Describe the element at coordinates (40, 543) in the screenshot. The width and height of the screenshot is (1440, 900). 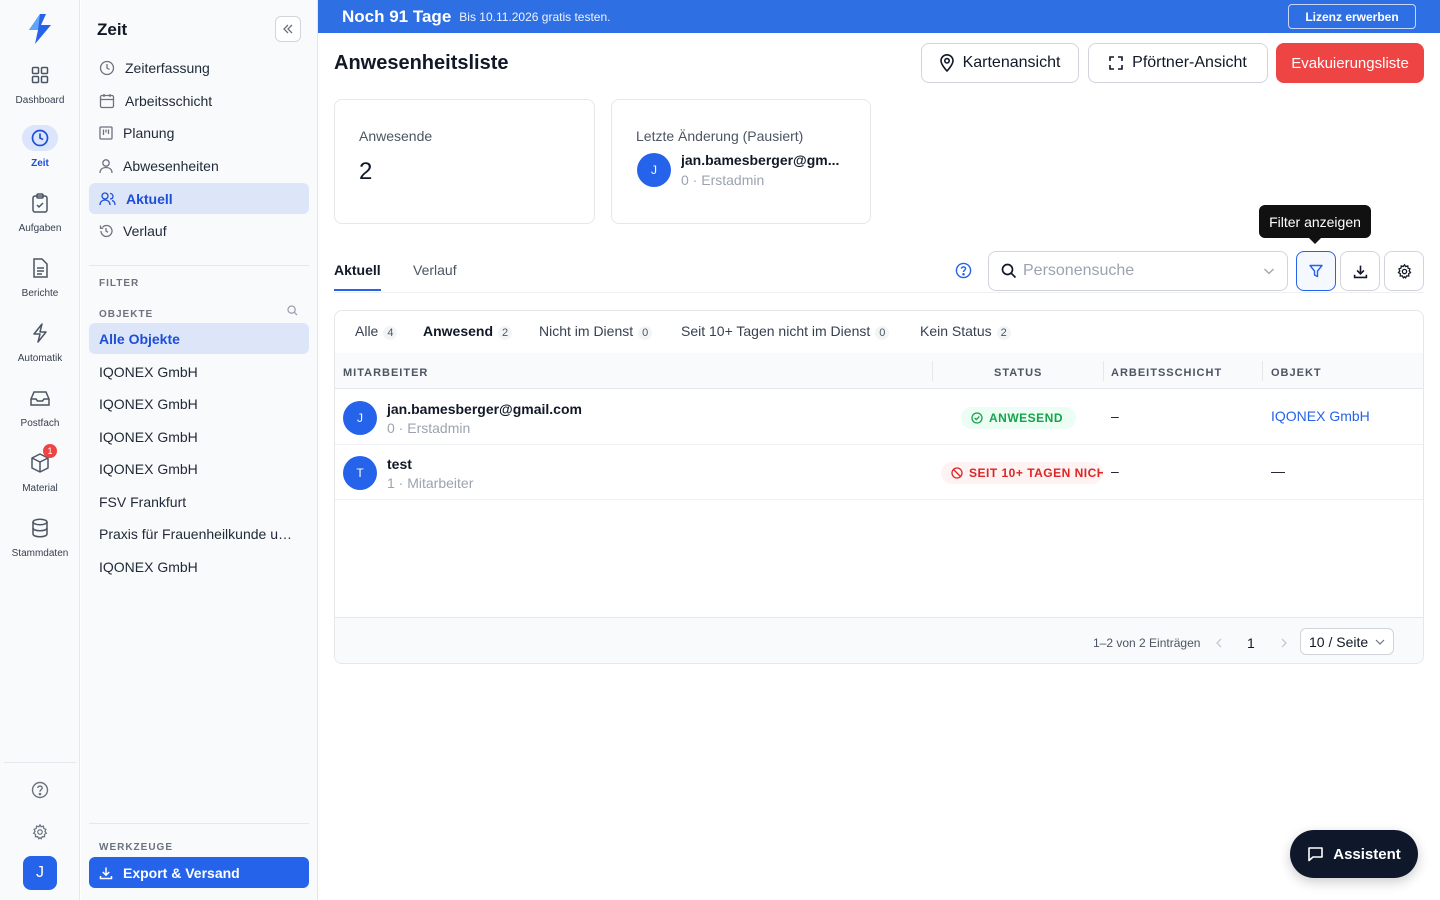
I see `rail-item-stammdaten: Stammdaten` at that location.